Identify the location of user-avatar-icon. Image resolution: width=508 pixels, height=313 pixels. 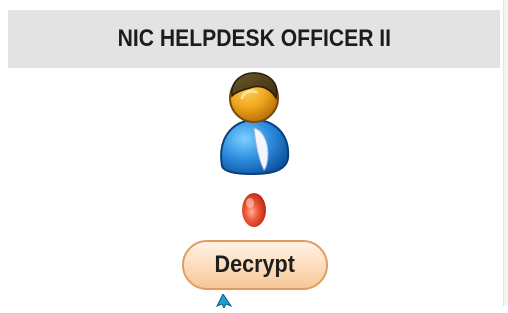
(254, 122).